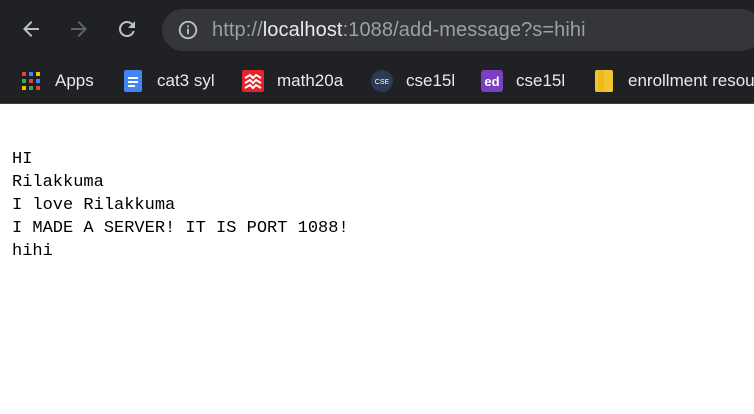  I want to click on google-docs-icon, so click(133, 81).